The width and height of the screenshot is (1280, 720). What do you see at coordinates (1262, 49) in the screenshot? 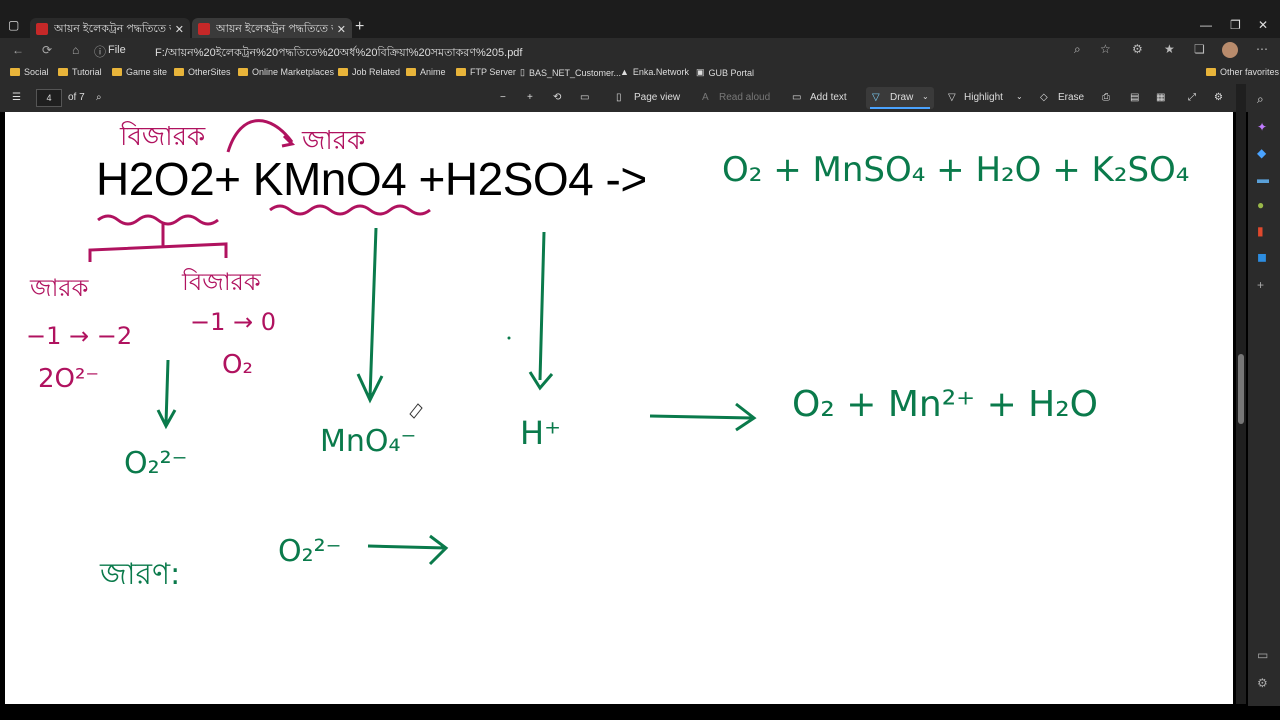
I see `more-icon: ⋯` at bounding box center [1262, 49].